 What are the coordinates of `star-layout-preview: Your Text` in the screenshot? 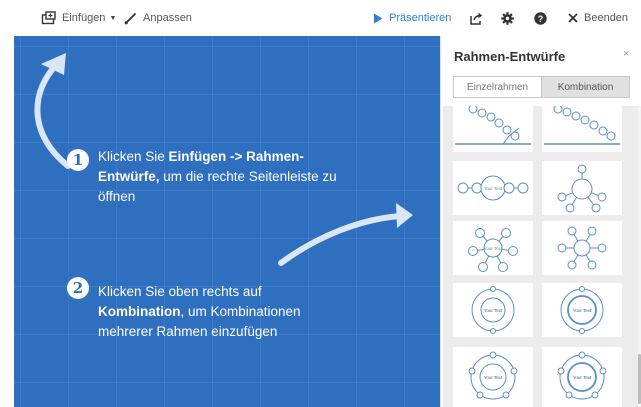 It's located at (493, 250).